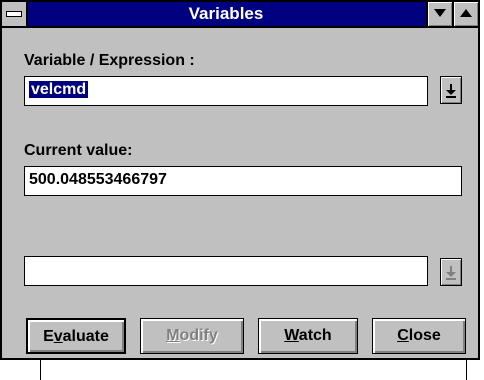  Describe the element at coordinates (198, 335) in the screenshot. I see `modify-label-post: odify` at that location.